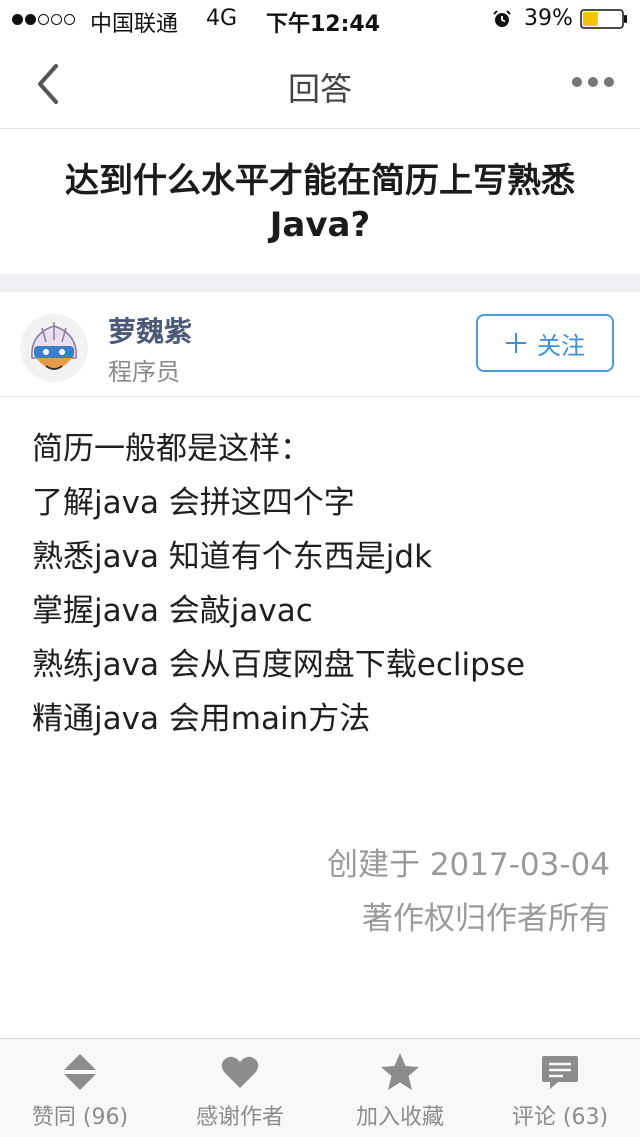  I want to click on copyright-notice: 著作权归作者所有, so click(486, 919).